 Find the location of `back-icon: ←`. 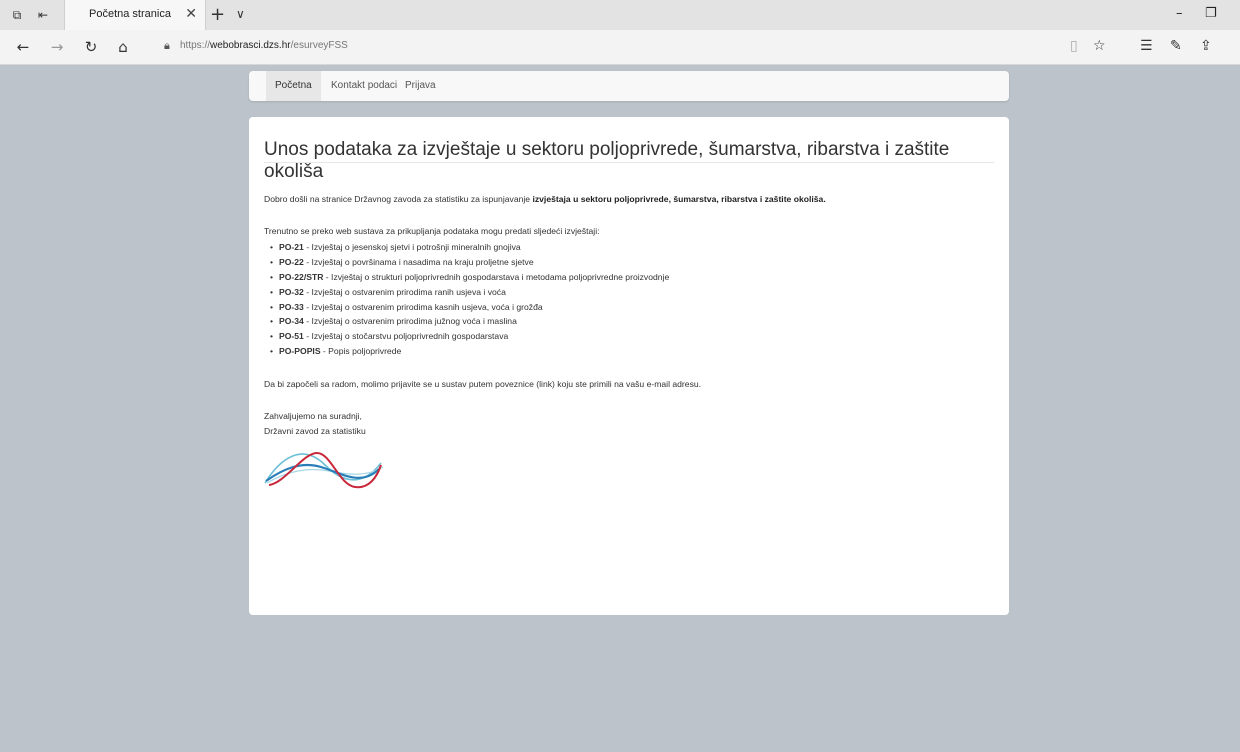

back-icon: ← is located at coordinates (23, 47).